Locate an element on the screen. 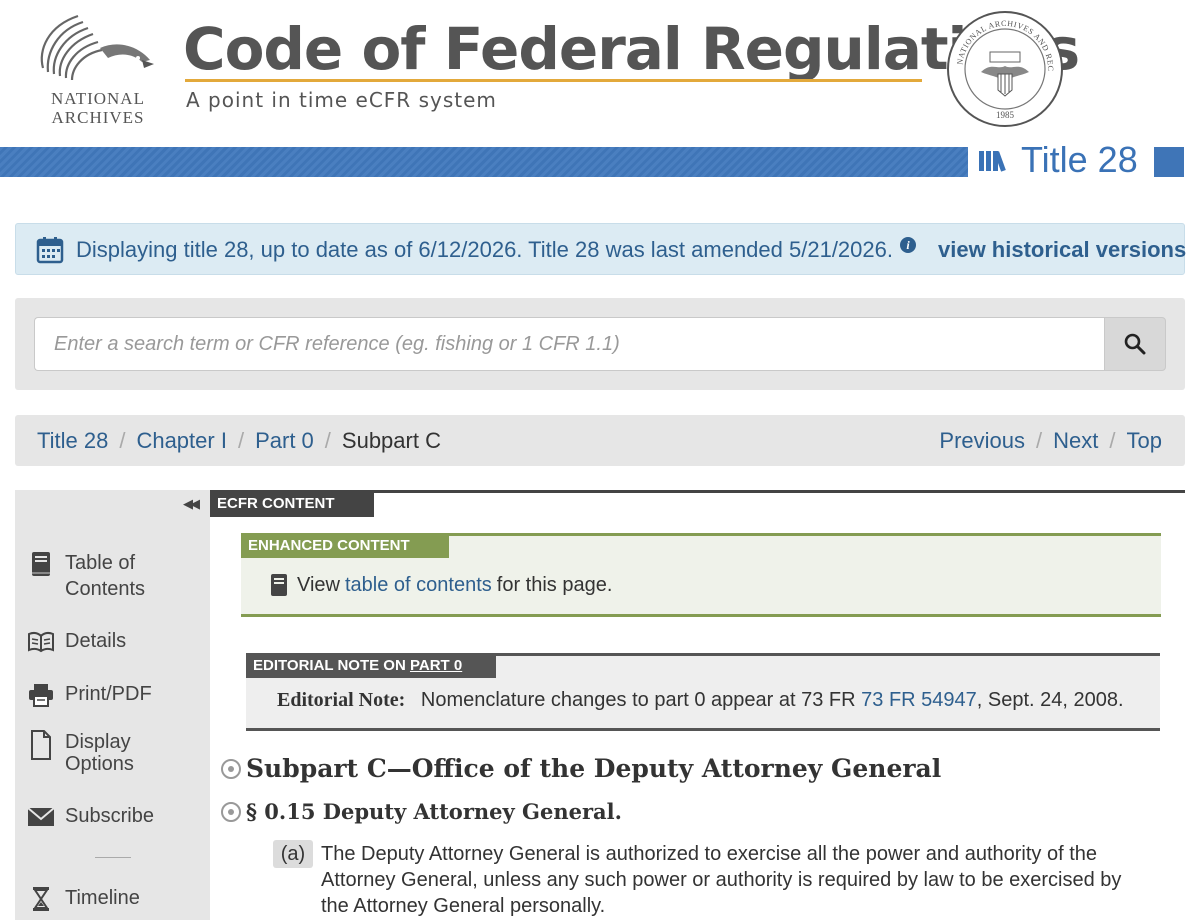 This screenshot has width=1200, height=920. svg-text: 1985 is located at coordinates (1005, 115).